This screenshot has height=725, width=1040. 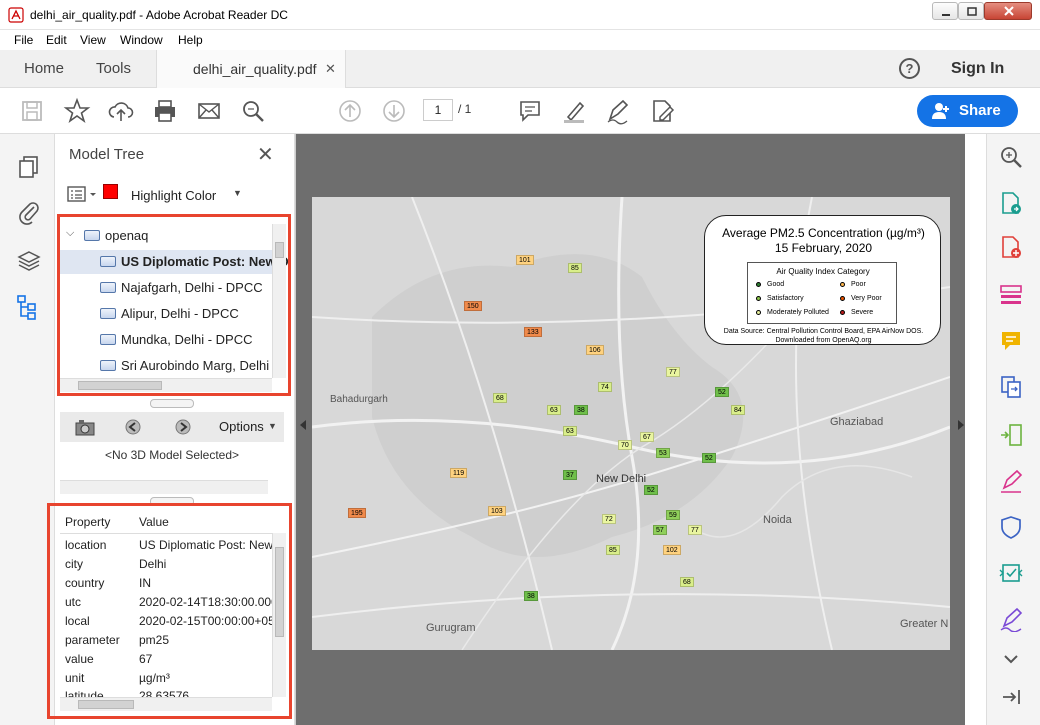 What do you see at coordinates (574, 111) in the screenshot?
I see `highlight-pen-icon` at bounding box center [574, 111].